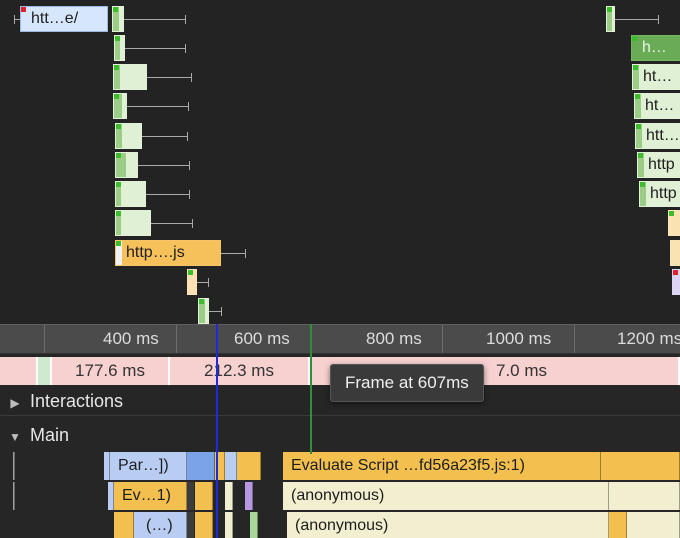 The height and width of the screenshot is (538, 680). What do you see at coordinates (217, 431) in the screenshot?
I see `current-time-marker` at bounding box center [217, 431].